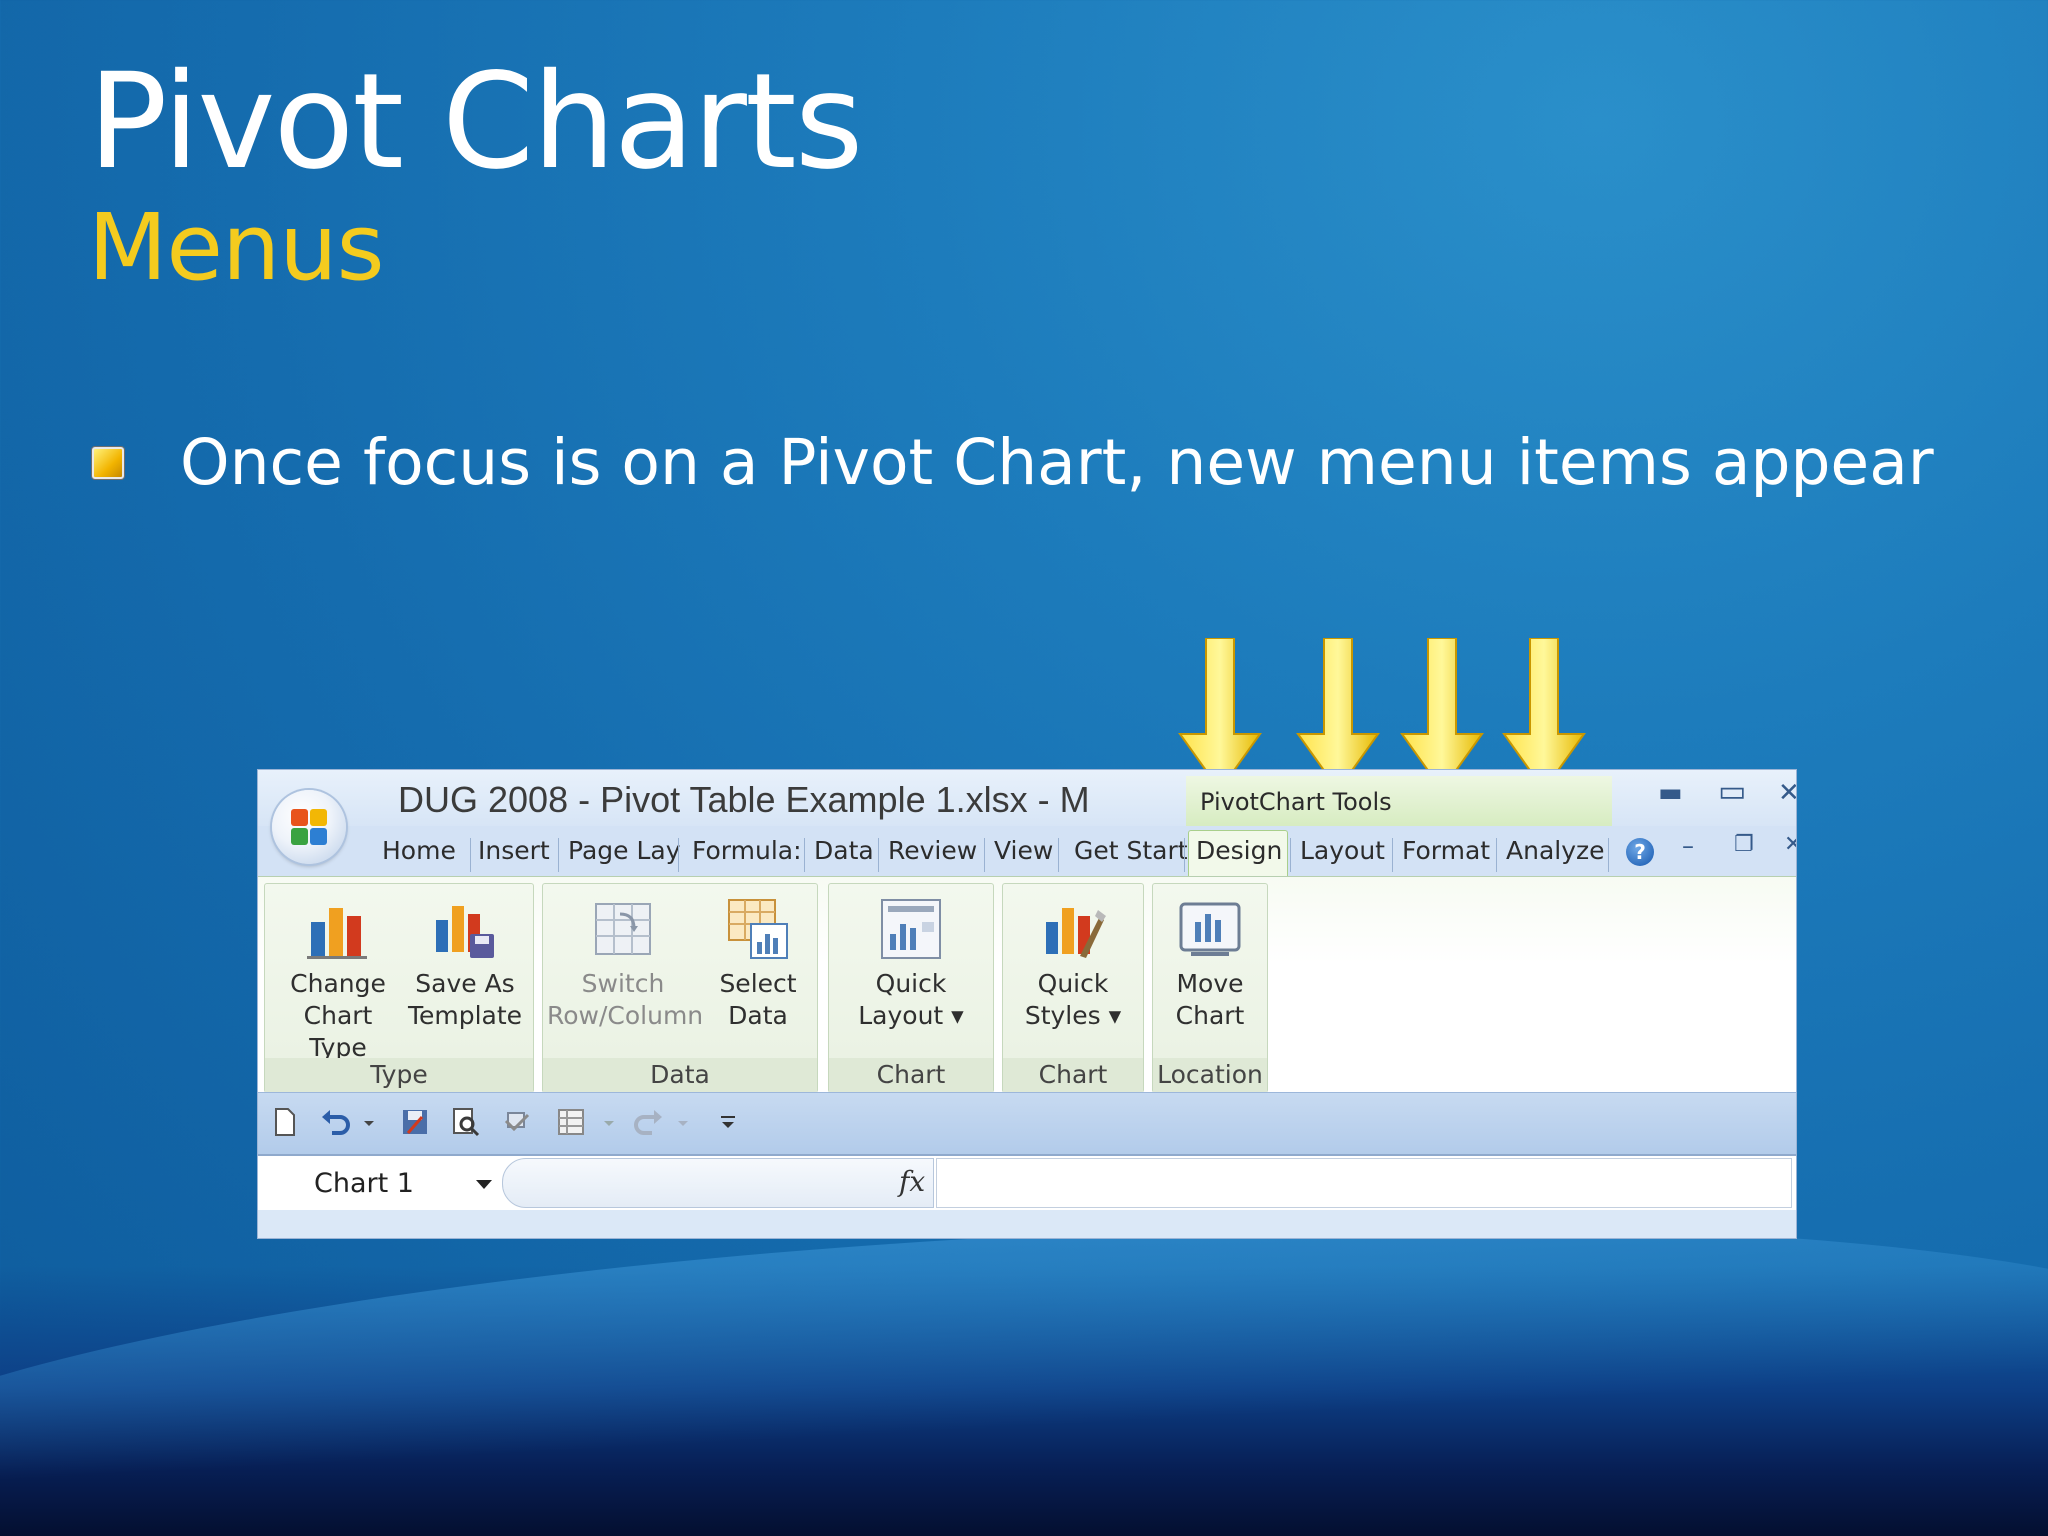 Image resolution: width=2048 pixels, height=1536 pixels. Describe the element at coordinates (1210, 983) in the screenshot. I see `move-chart-label-1: Move` at that location.